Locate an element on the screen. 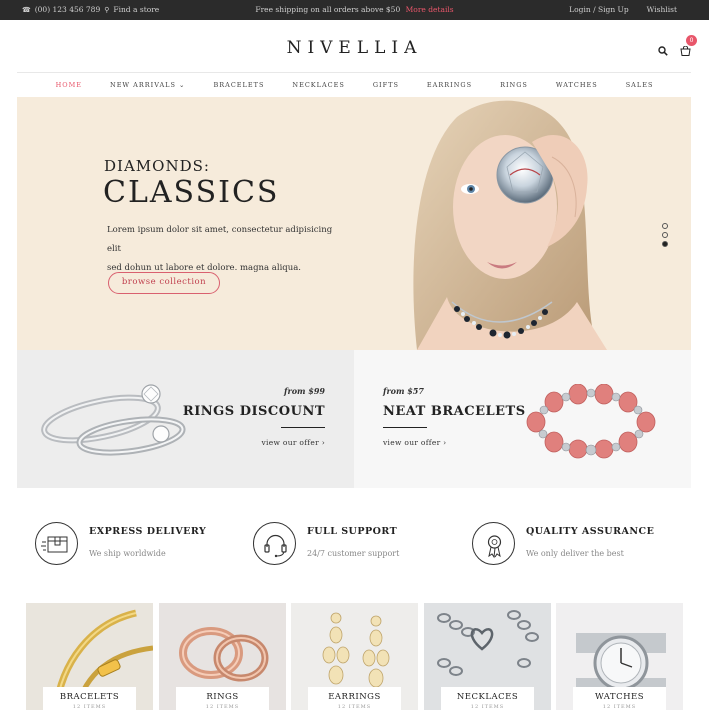 The height and width of the screenshot is (710, 709). hero-model-image is located at coordinates (510, 225).